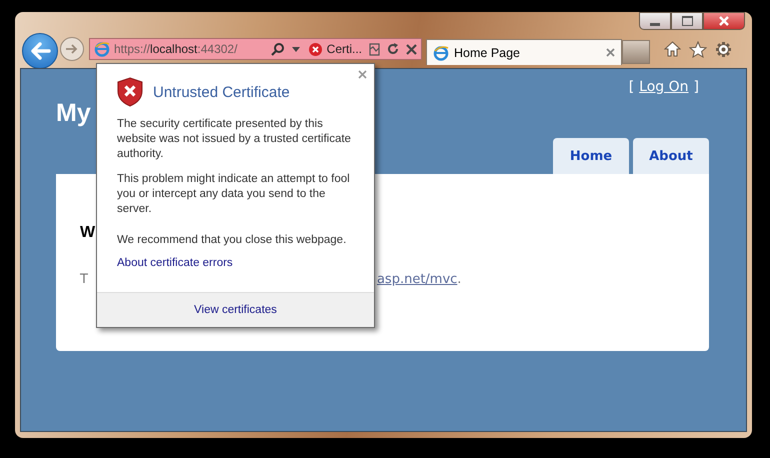 This screenshot has width=770, height=458. I want to click on page-heading: W, so click(88, 233).